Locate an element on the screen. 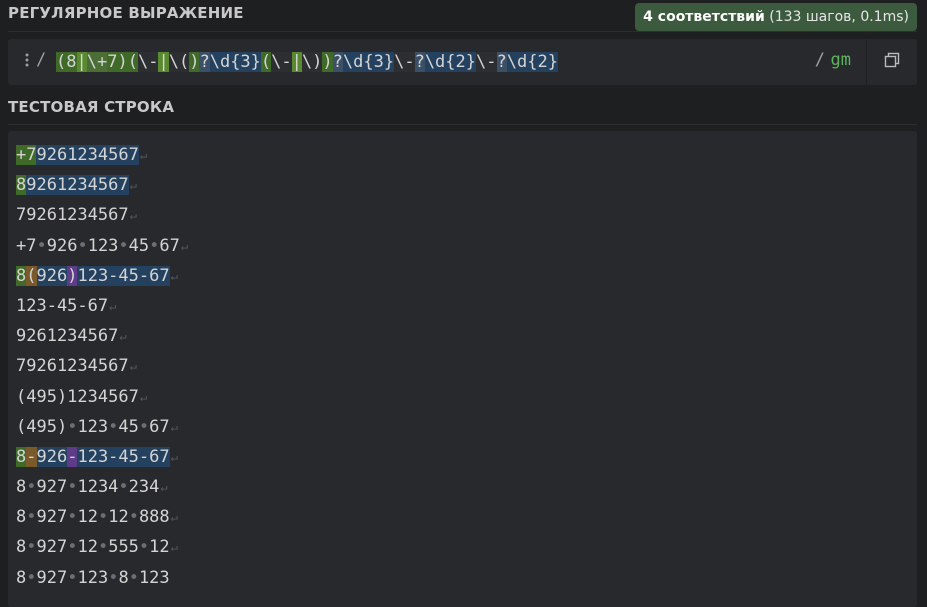 The height and width of the screenshot is (607, 927). regex-token: 7 is located at coordinates (112, 62).